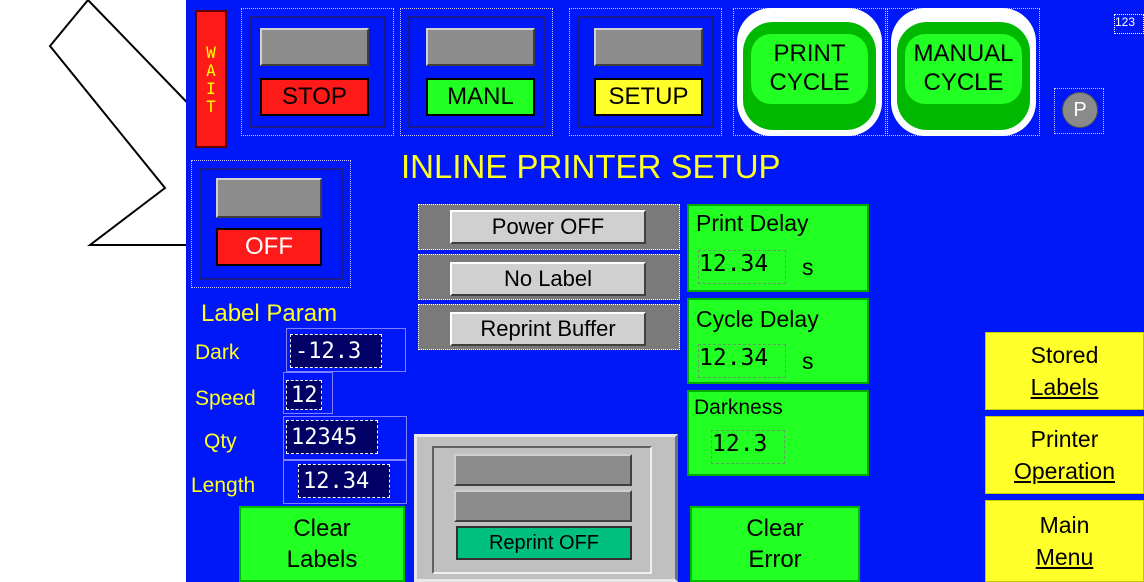 The width and height of the screenshot is (1144, 582). I want to click on clear-error-button: Clear Error, so click(775, 544).